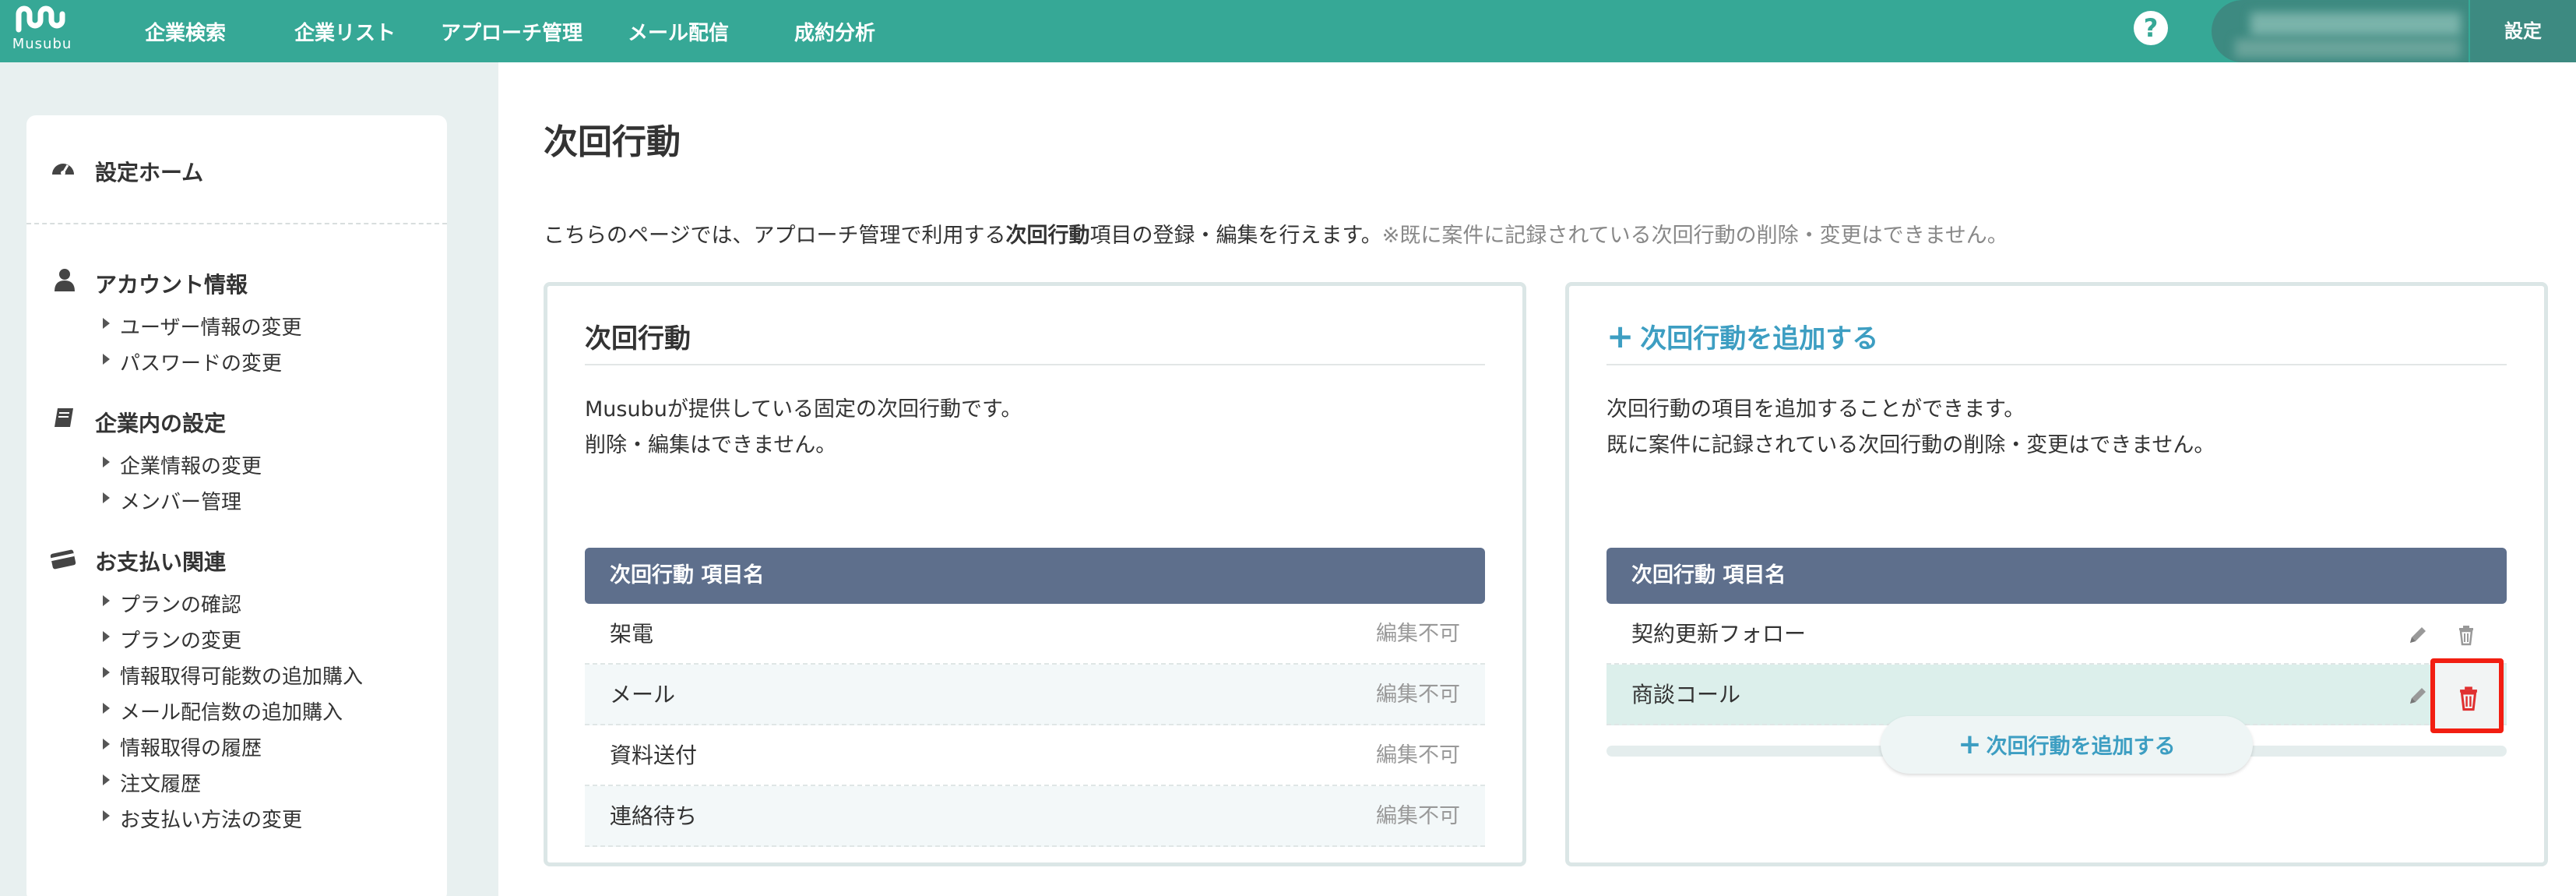 This screenshot has width=2576, height=896. I want to click on table-row: 連絡待ち 編集不可, so click(1035, 816).